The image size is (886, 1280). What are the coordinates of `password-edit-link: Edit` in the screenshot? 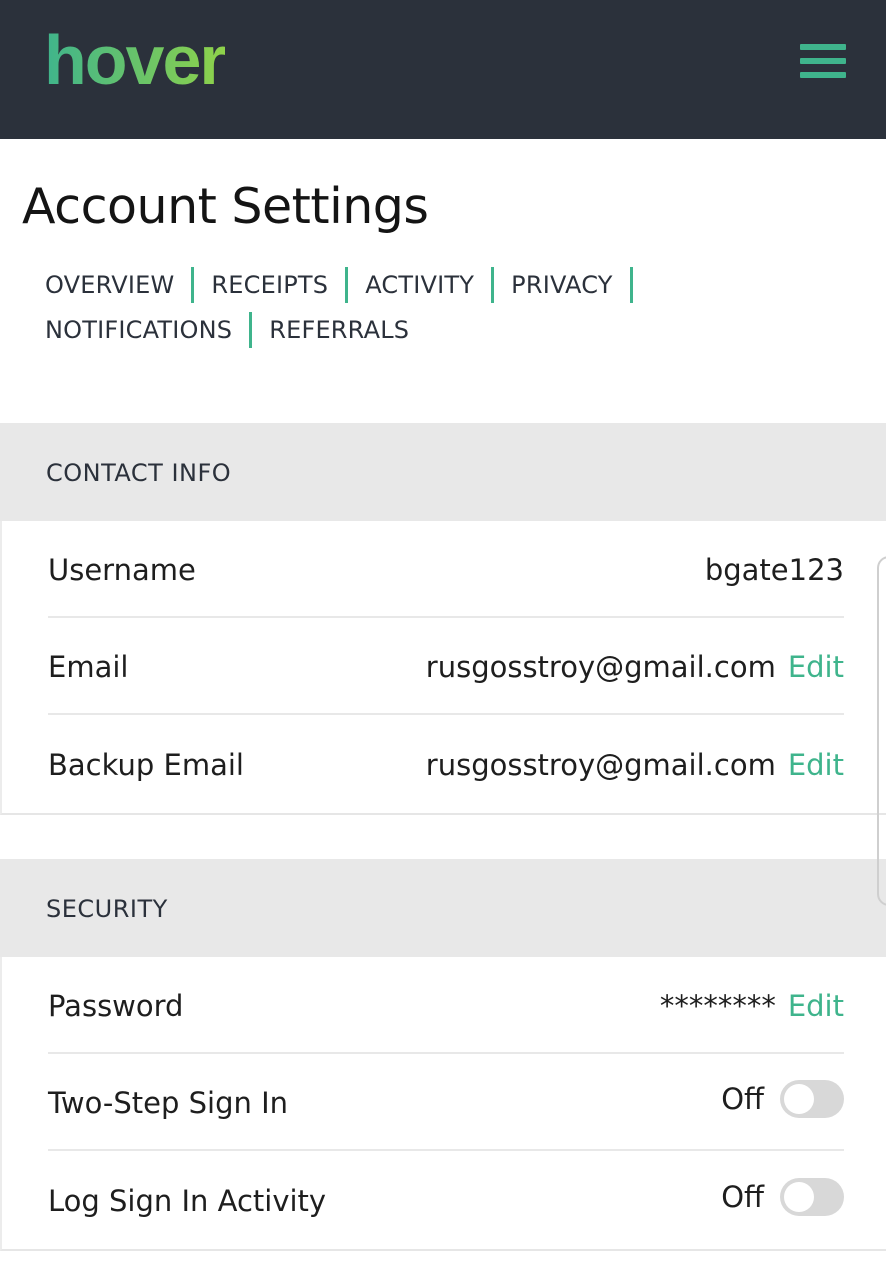 It's located at (816, 1006).